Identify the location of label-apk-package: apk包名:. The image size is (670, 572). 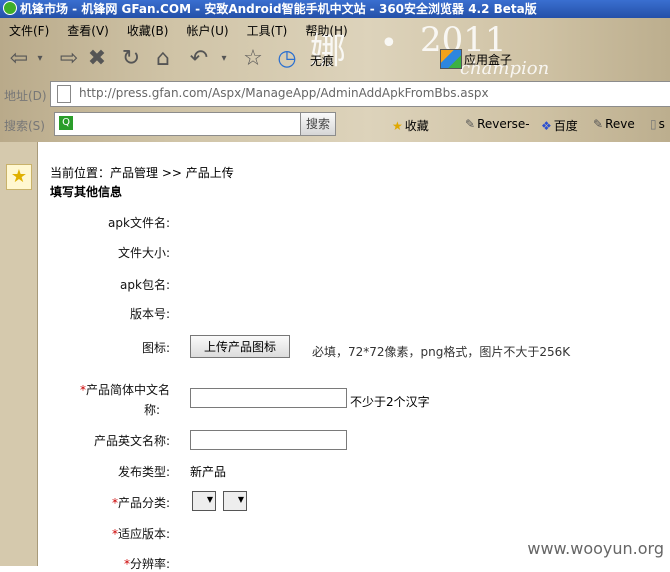
(145, 285).